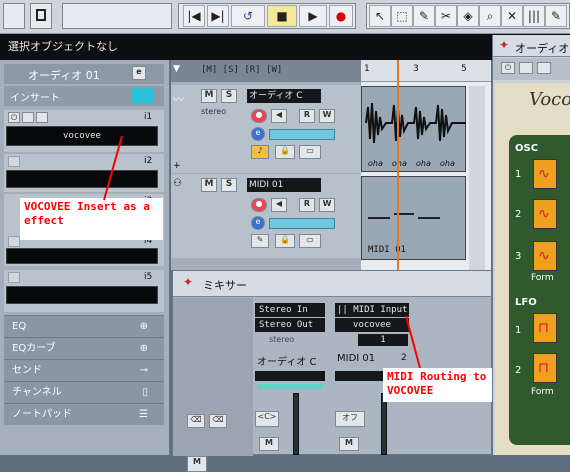 This screenshot has width=570, height=472. Describe the element at coordinates (372, 310) in the screenshot. I see `midi-input-routing: || MIDI Input` at that location.